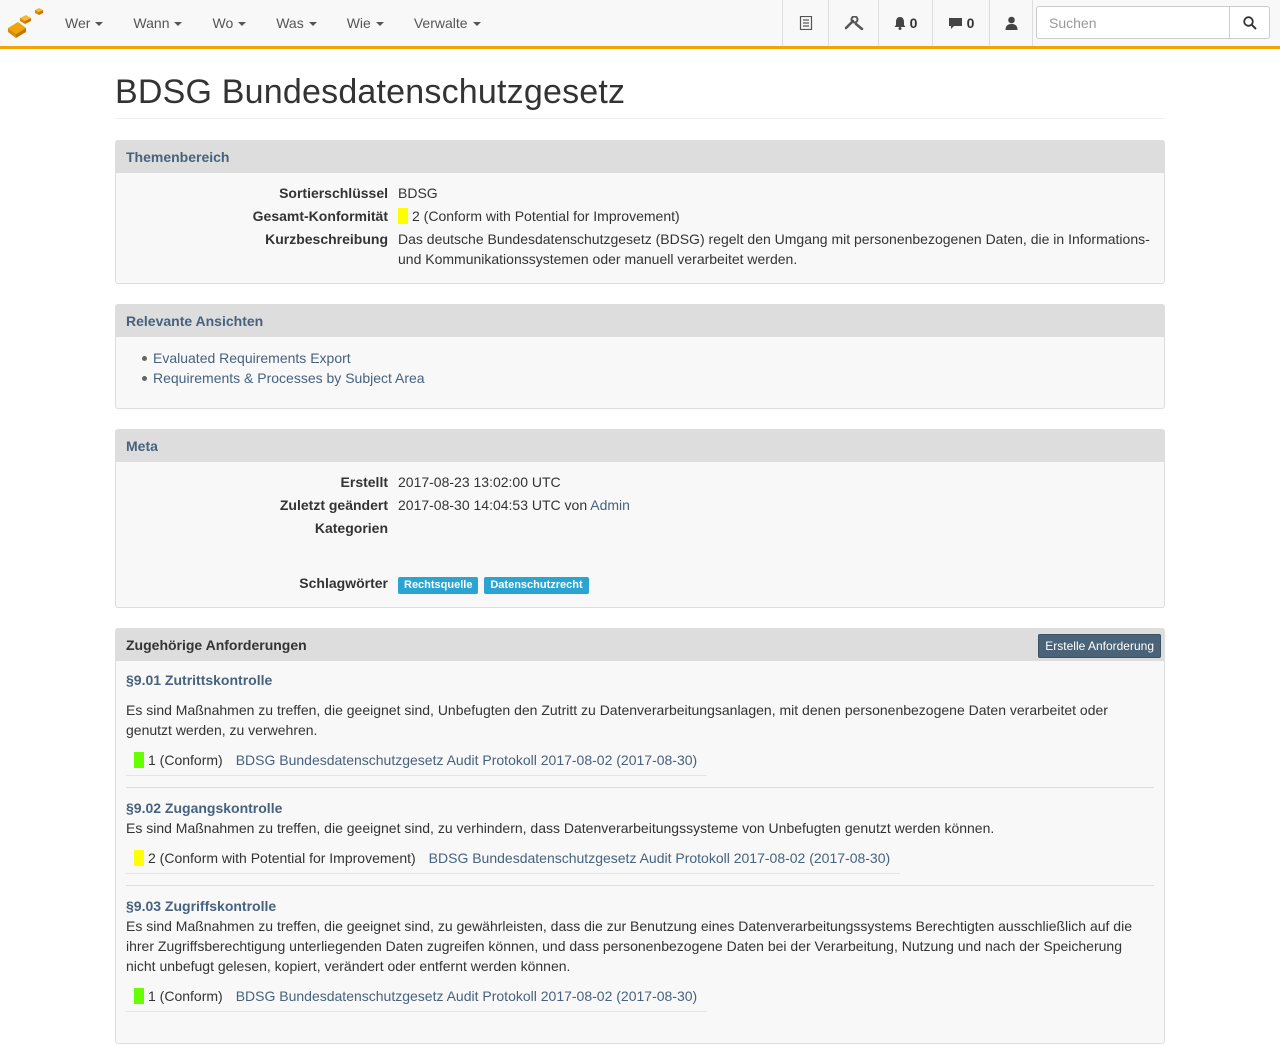 The image size is (1280, 1044). Describe the element at coordinates (333, 505) in the screenshot. I see `modified-label: Zuletzt geändert` at that location.